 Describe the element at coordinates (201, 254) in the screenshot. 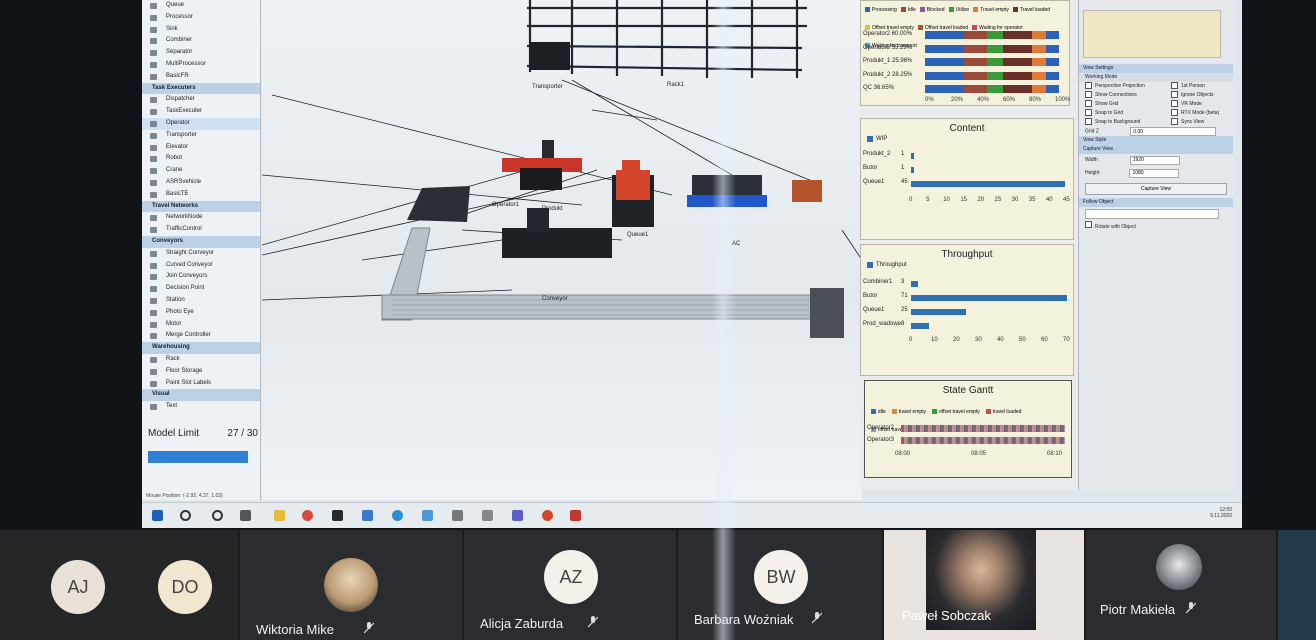

I see `library-item: Straight Conveyor` at that location.